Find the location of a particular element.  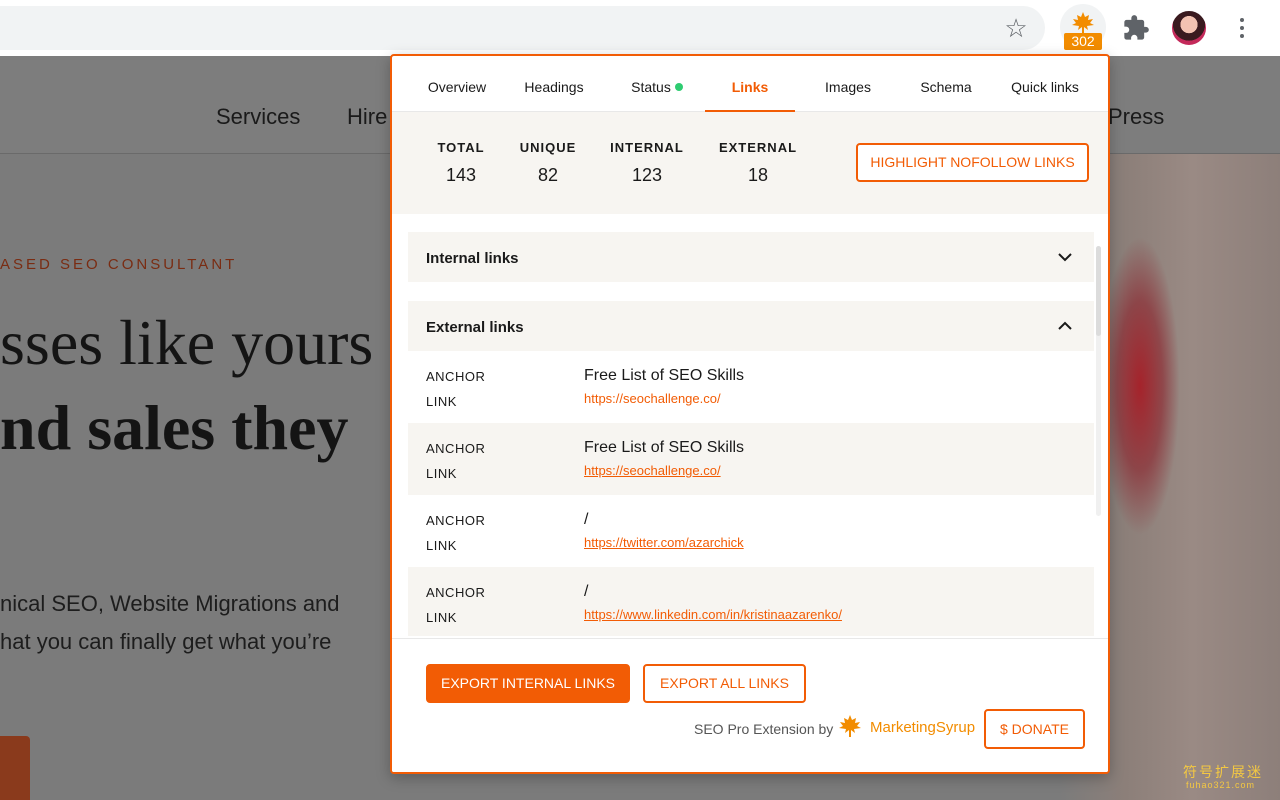

tab-label: Schema is located at coordinates (946, 87).